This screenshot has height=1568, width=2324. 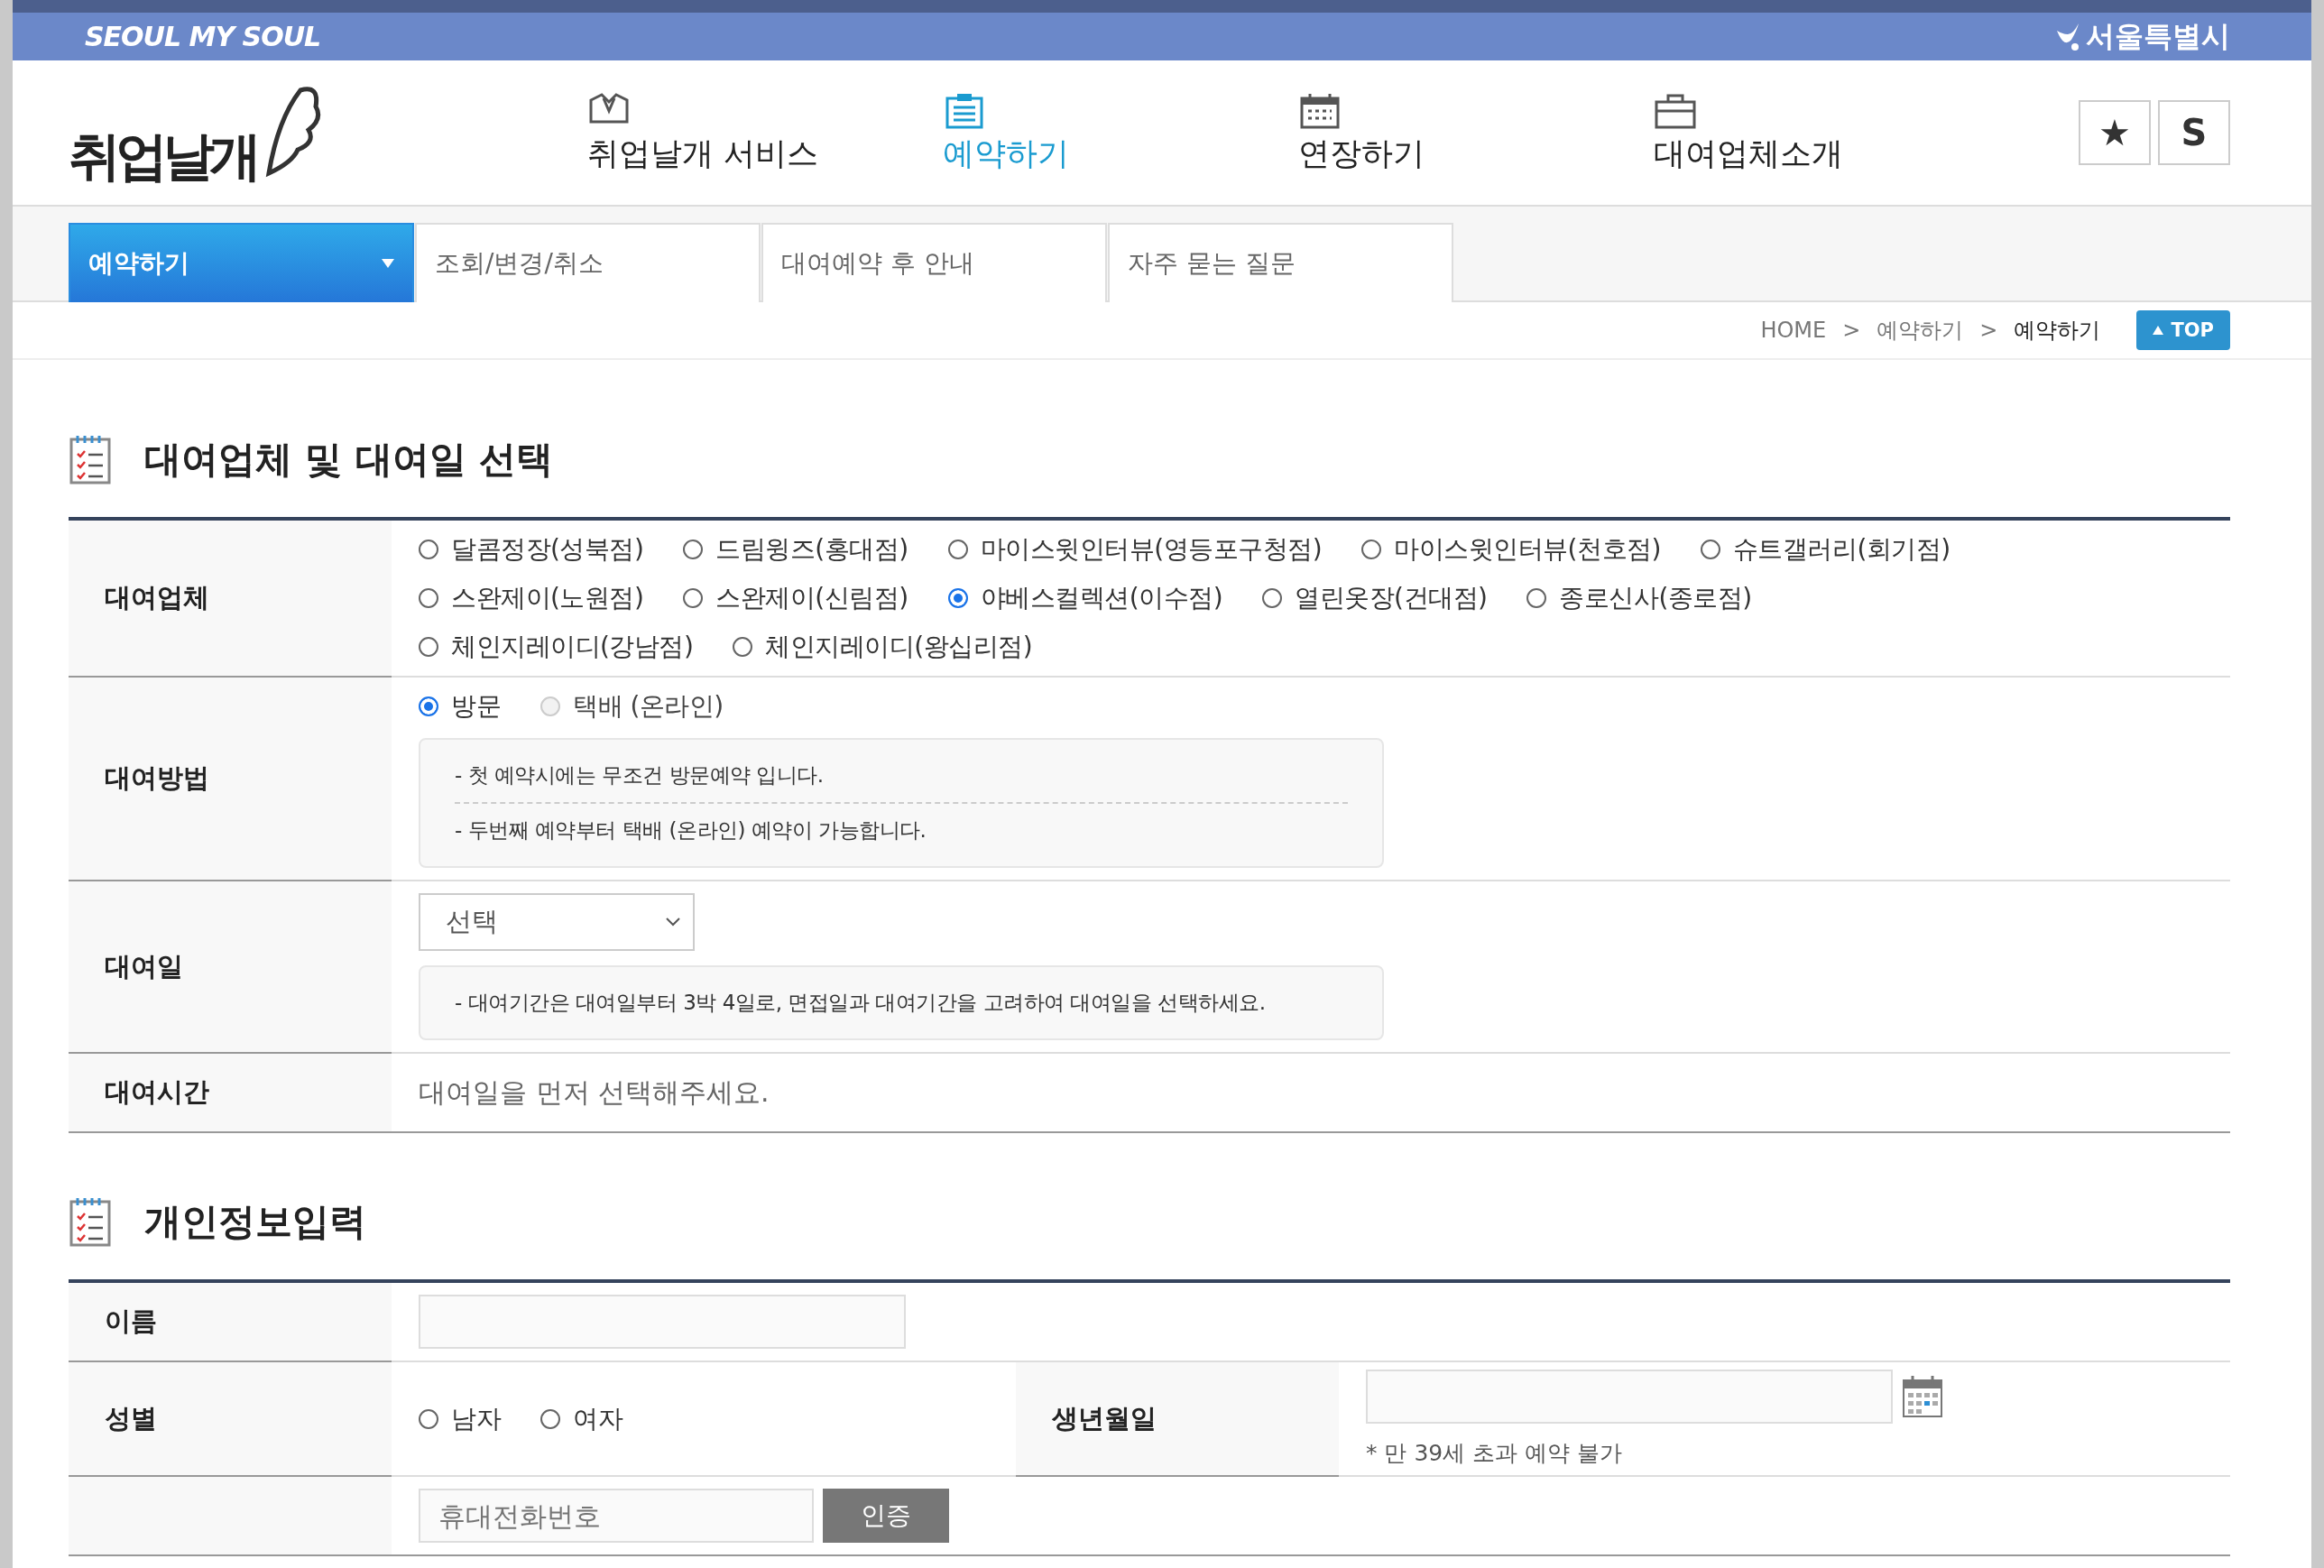 What do you see at coordinates (1841, 549) in the screenshot?
I see `radio-label: 슈트갤러리(회기점)` at bounding box center [1841, 549].